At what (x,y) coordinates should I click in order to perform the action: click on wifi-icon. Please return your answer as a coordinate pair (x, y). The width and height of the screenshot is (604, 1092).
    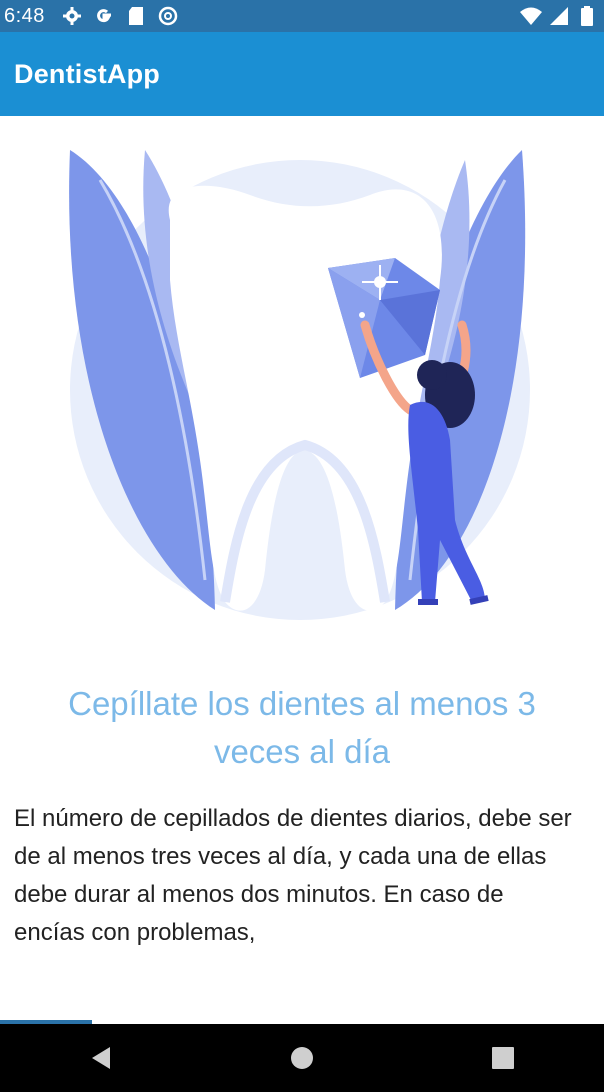
    Looking at the image, I should click on (531, 16).